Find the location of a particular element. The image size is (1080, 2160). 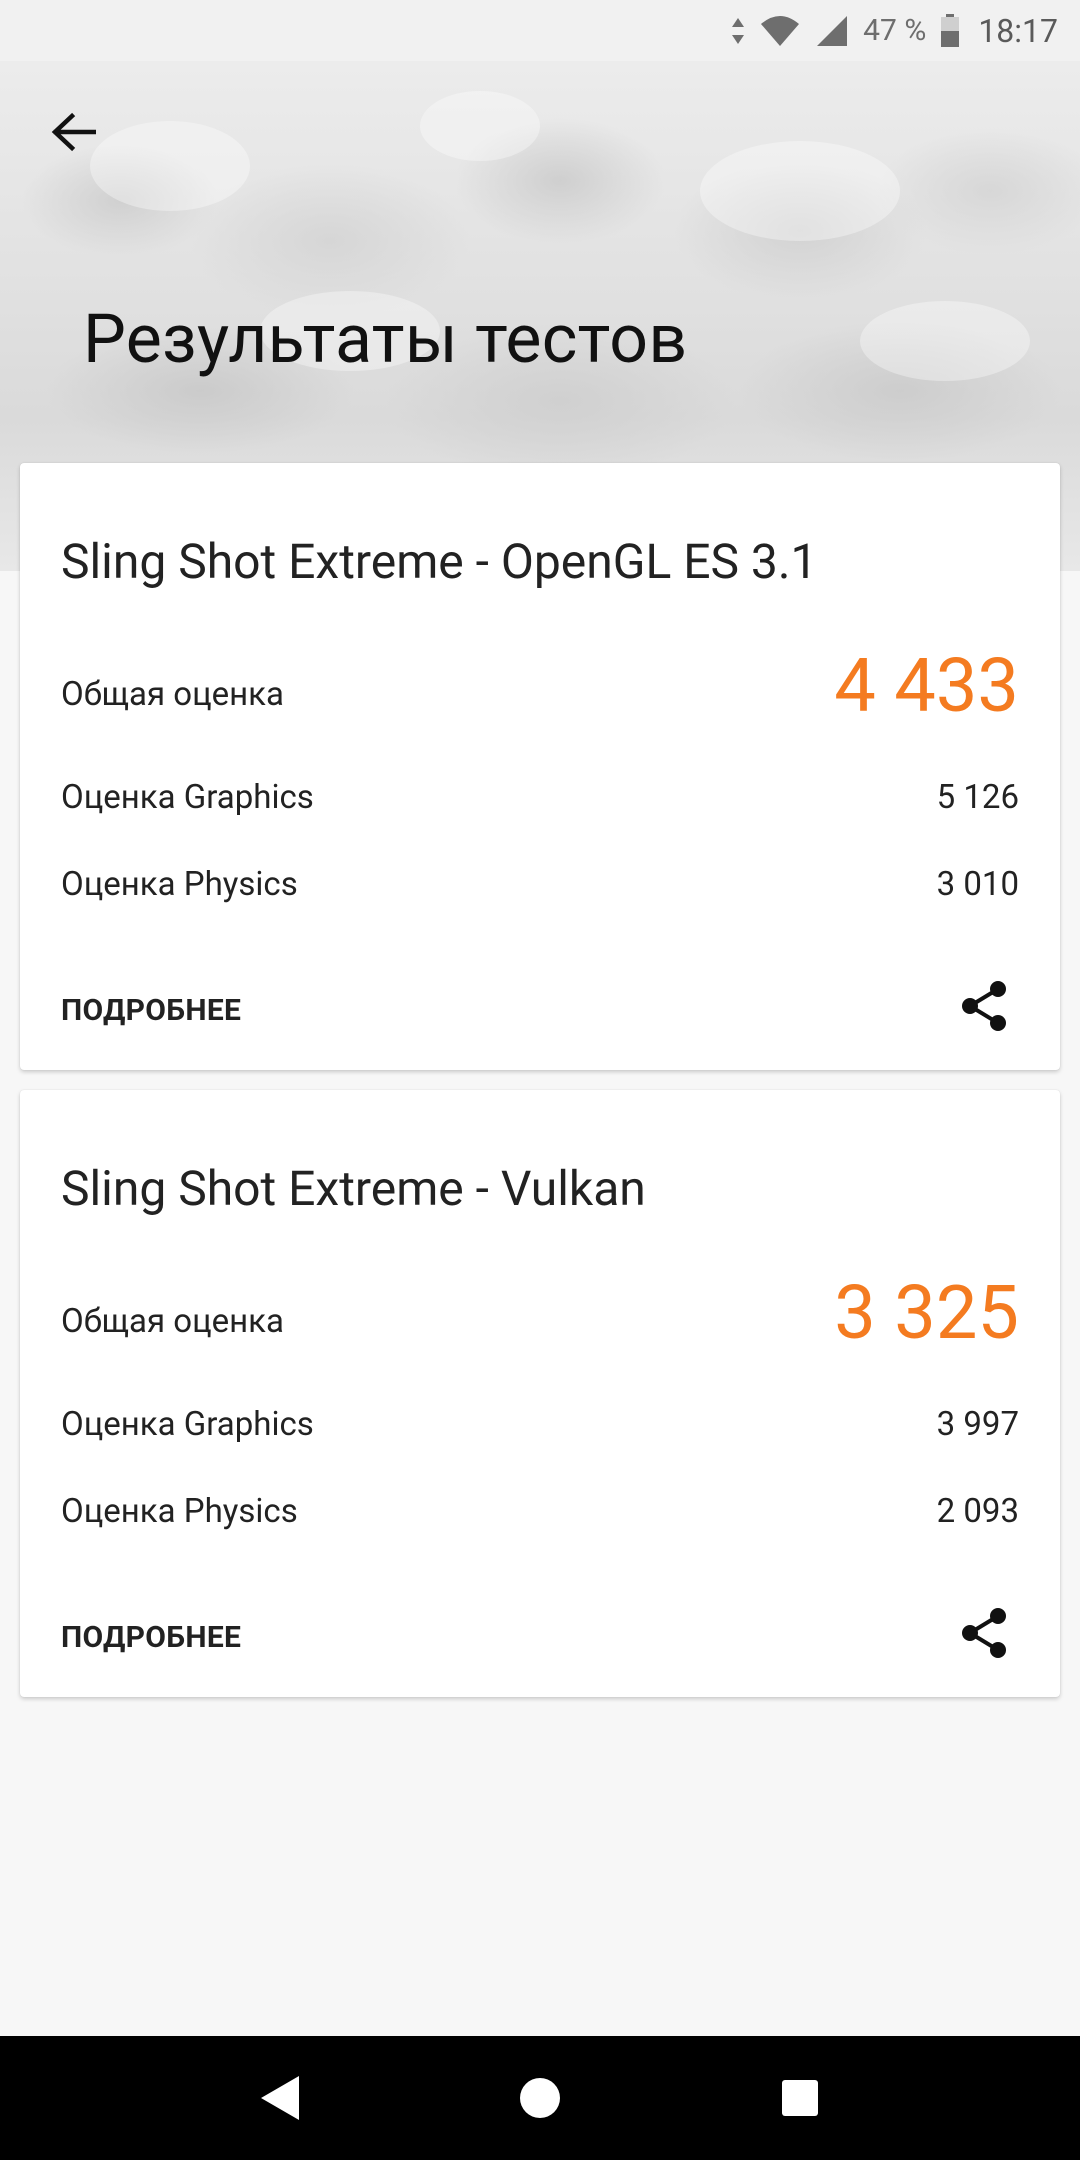

navigation-bar is located at coordinates (540, 2098).